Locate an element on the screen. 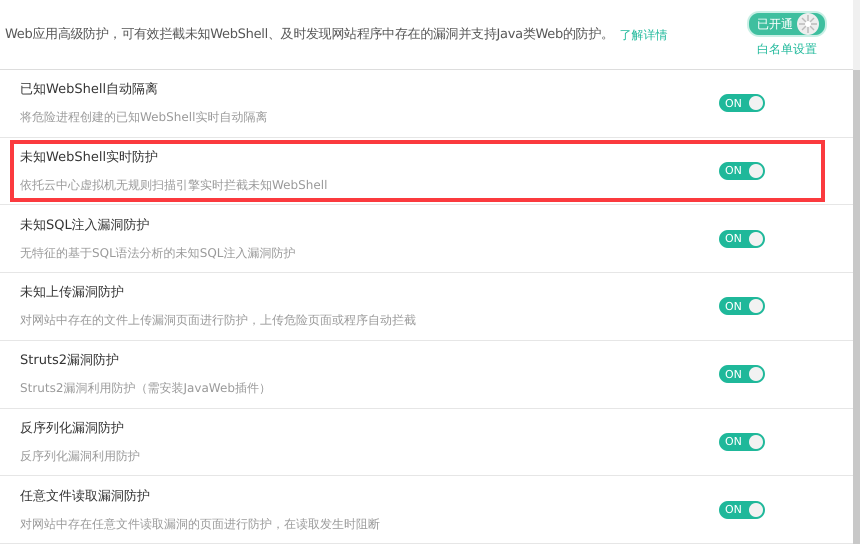 The height and width of the screenshot is (544, 860). setting-description: 将危险进程创建的已知WebShell实时自动隔离 is located at coordinates (144, 117).